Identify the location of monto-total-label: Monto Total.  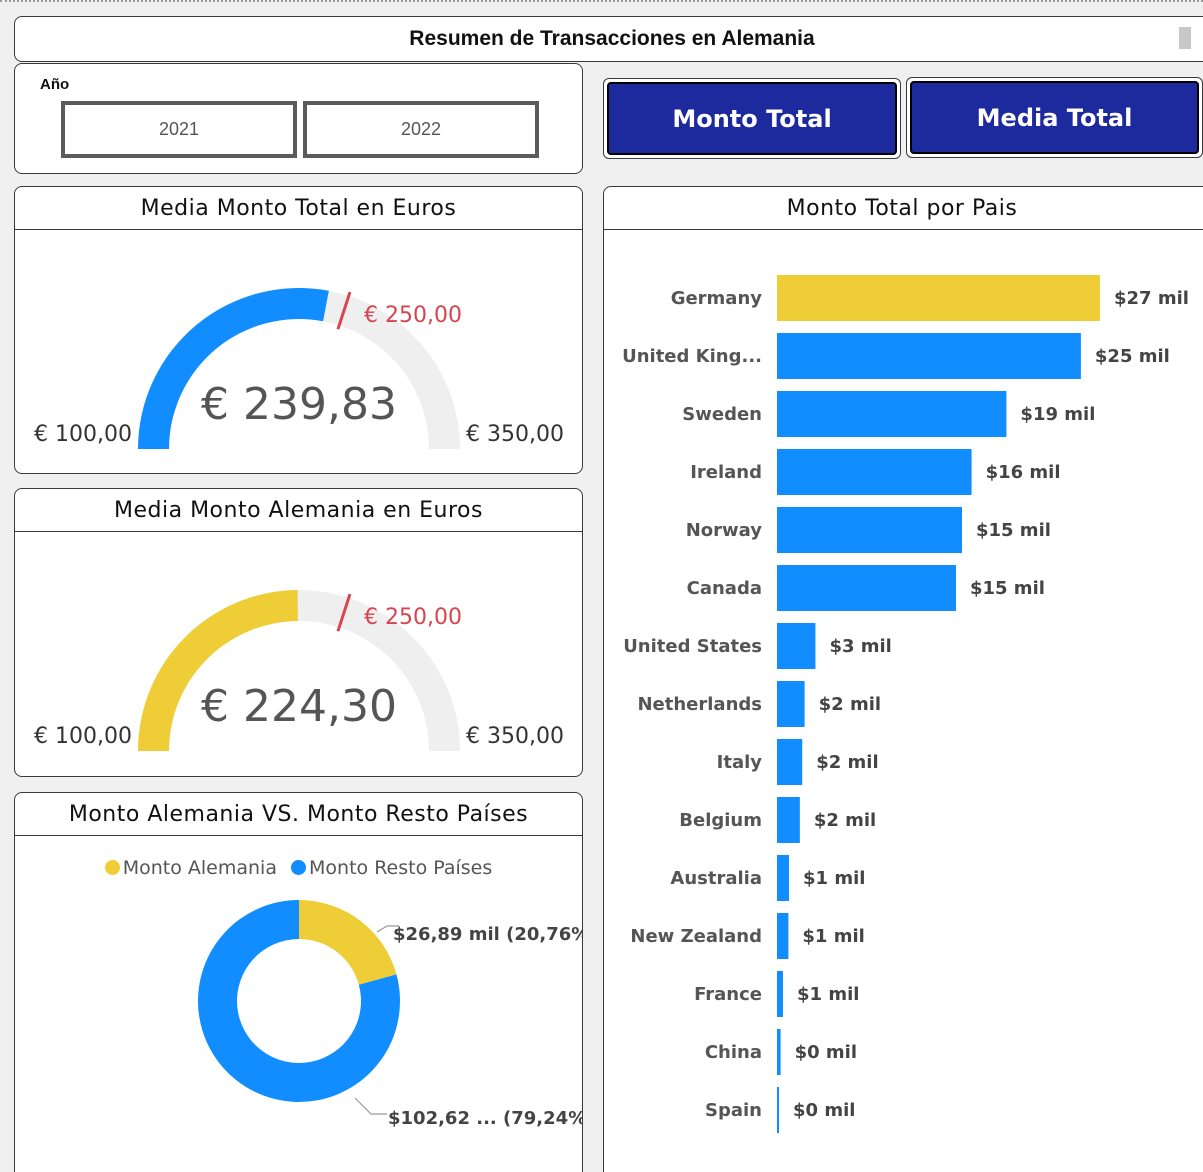
(752, 118).